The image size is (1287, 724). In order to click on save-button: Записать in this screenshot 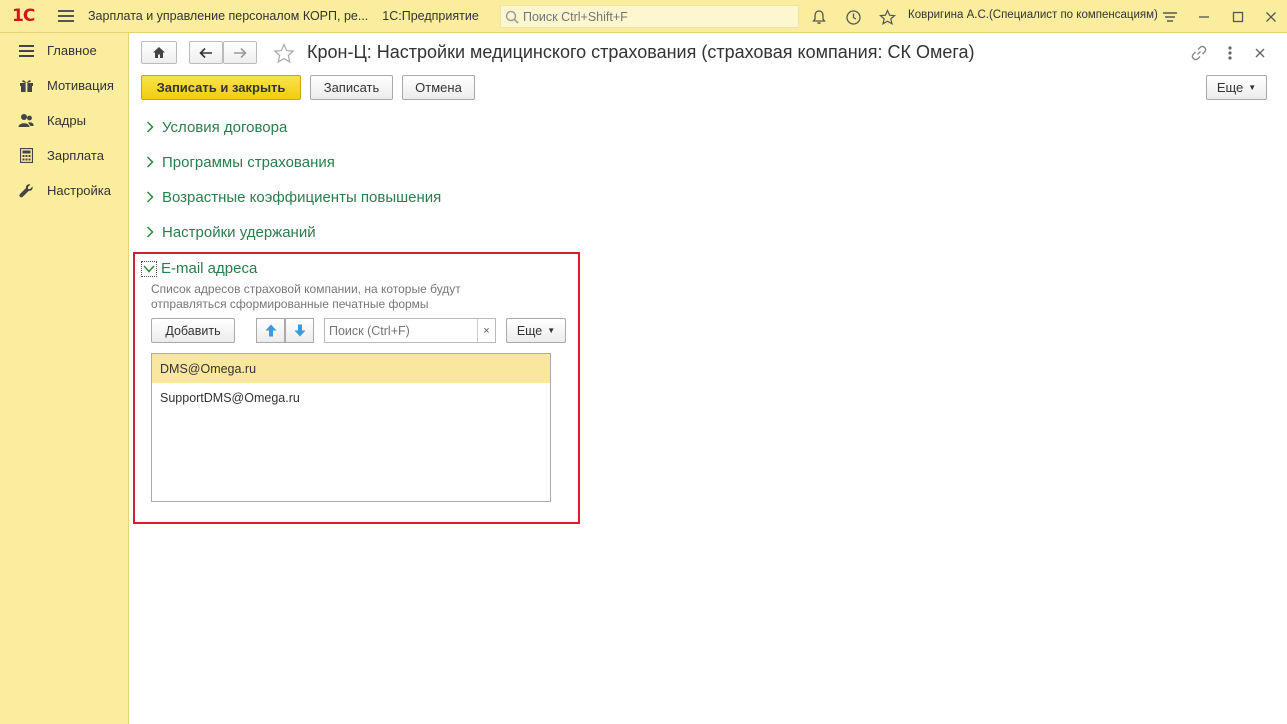, I will do `click(351, 87)`.